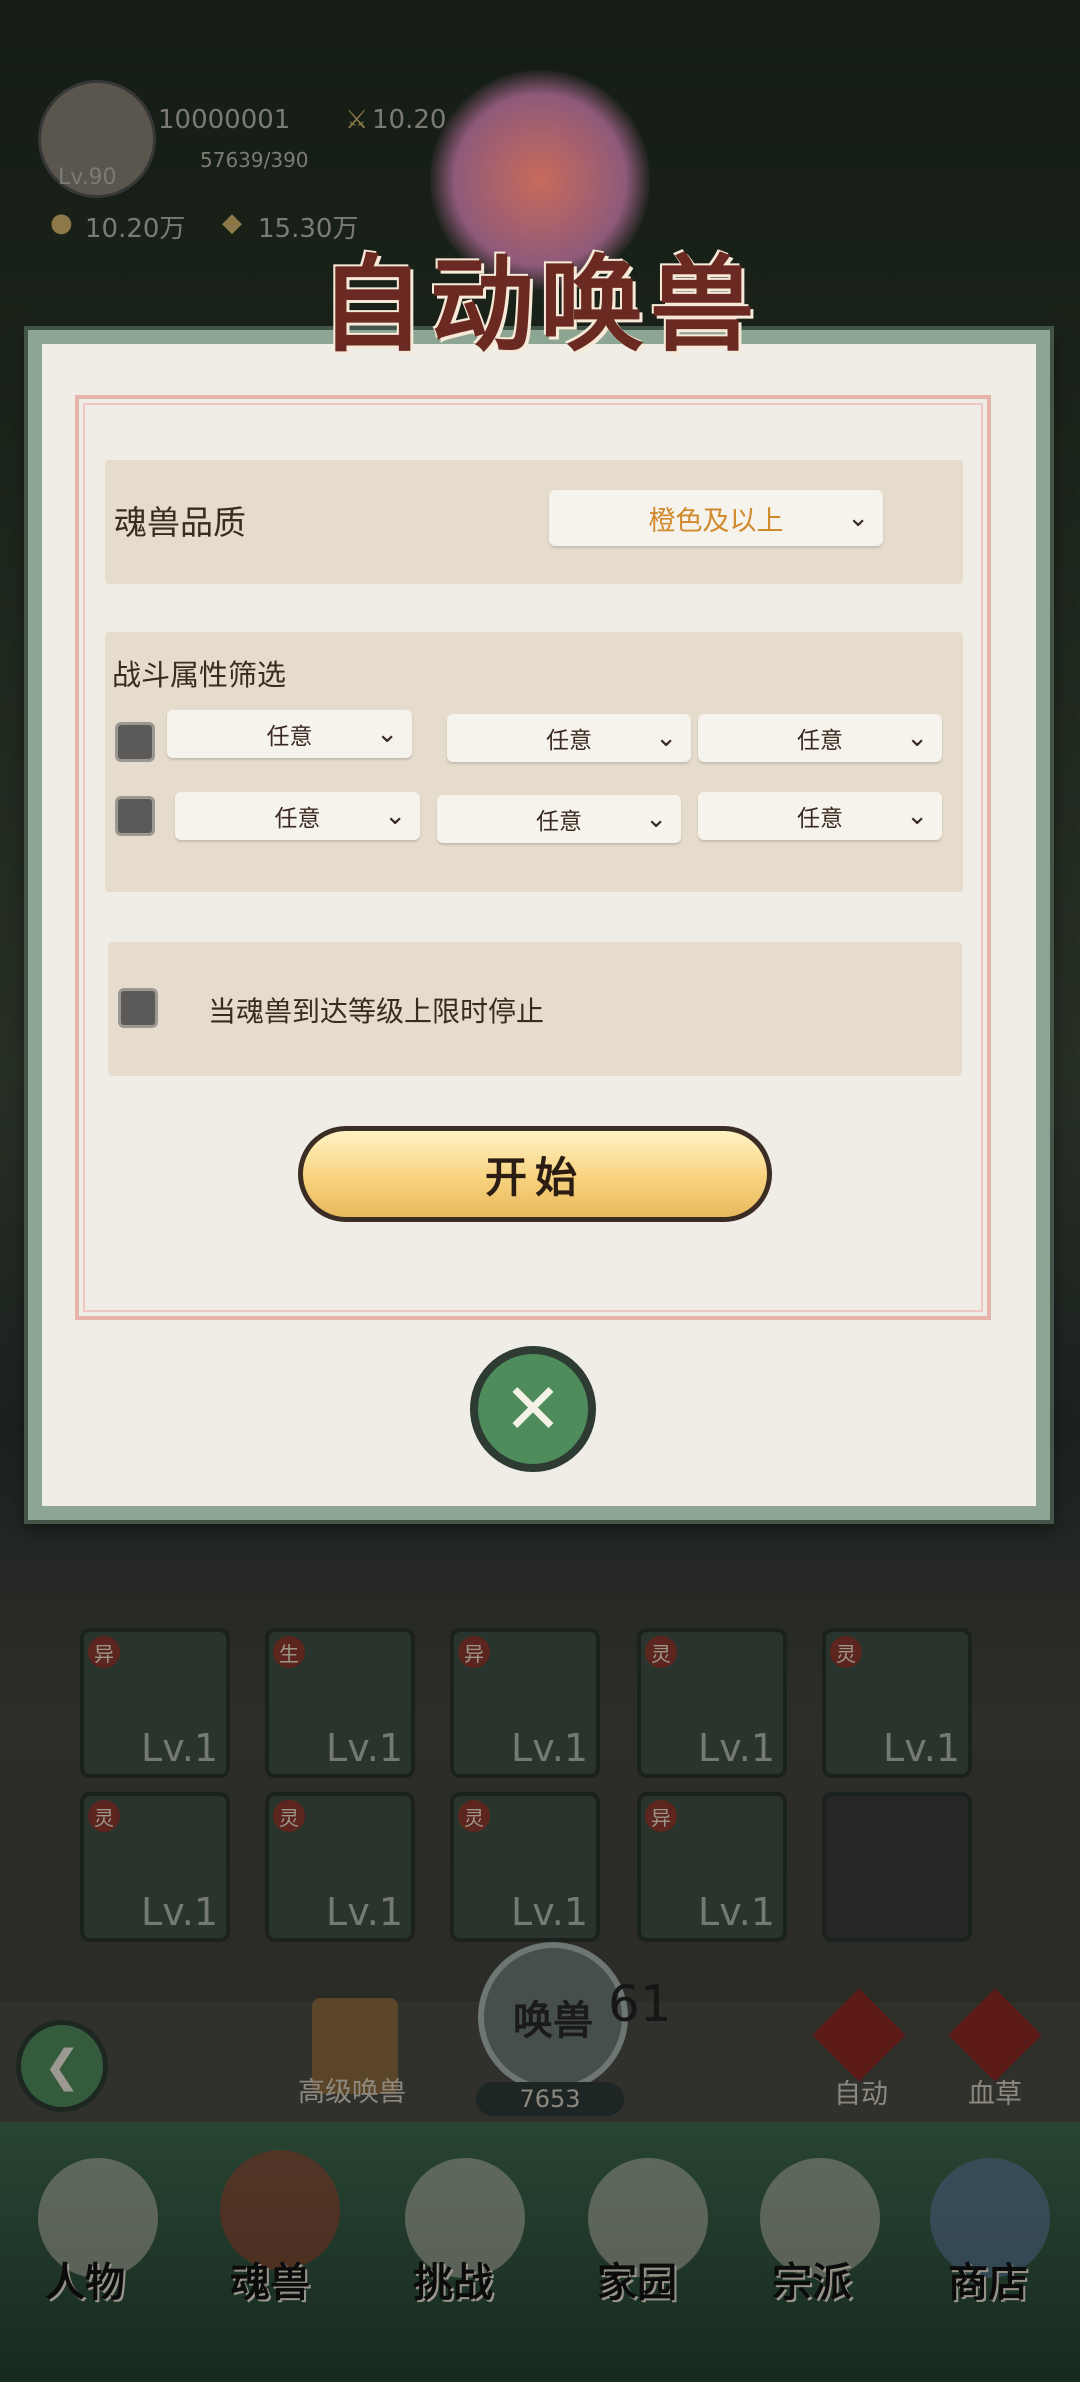 This screenshot has width=1080, height=2382. Describe the element at coordinates (716, 521) in the screenshot. I see `quality-value: 橙色及以上` at that location.